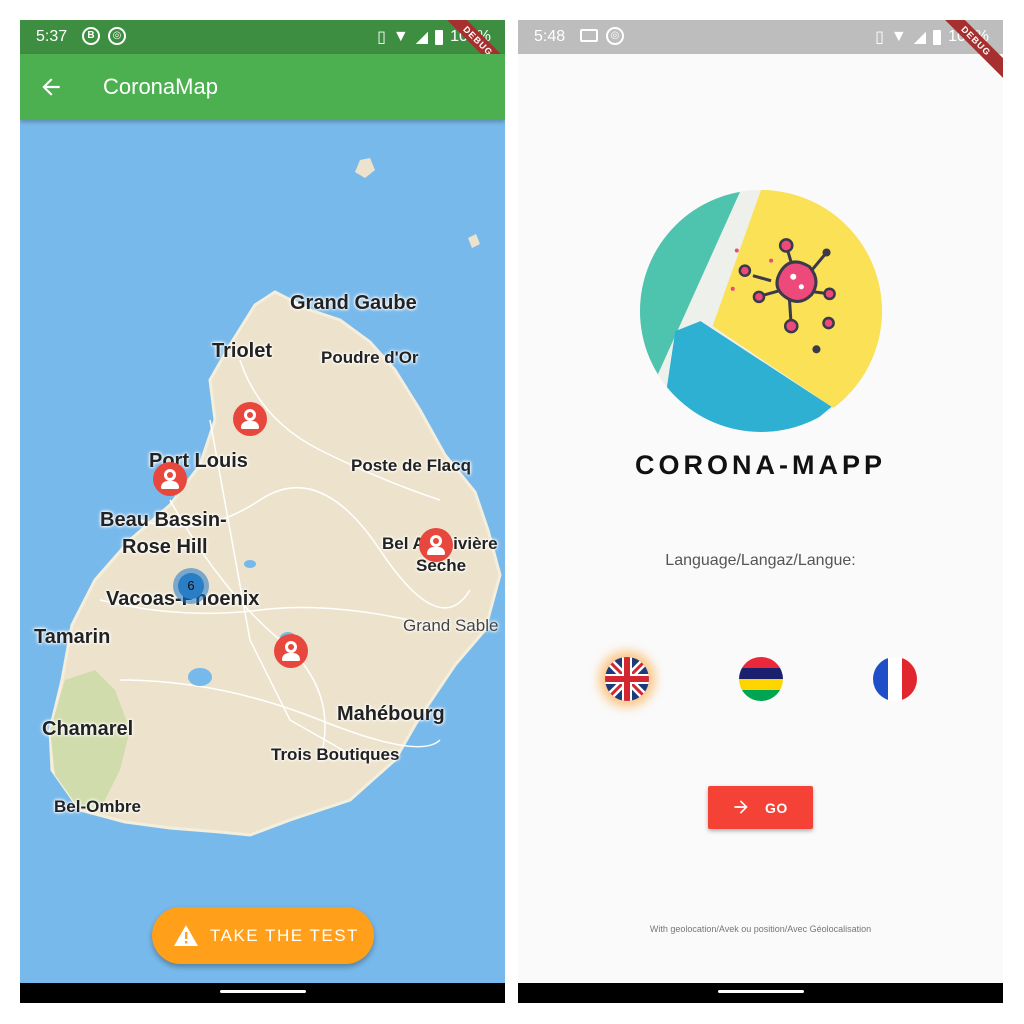  What do you see at coordinates (242, 351) in the screenshot?
I see `map-label-triolet: Triolet` at bounding box center [242, 351].